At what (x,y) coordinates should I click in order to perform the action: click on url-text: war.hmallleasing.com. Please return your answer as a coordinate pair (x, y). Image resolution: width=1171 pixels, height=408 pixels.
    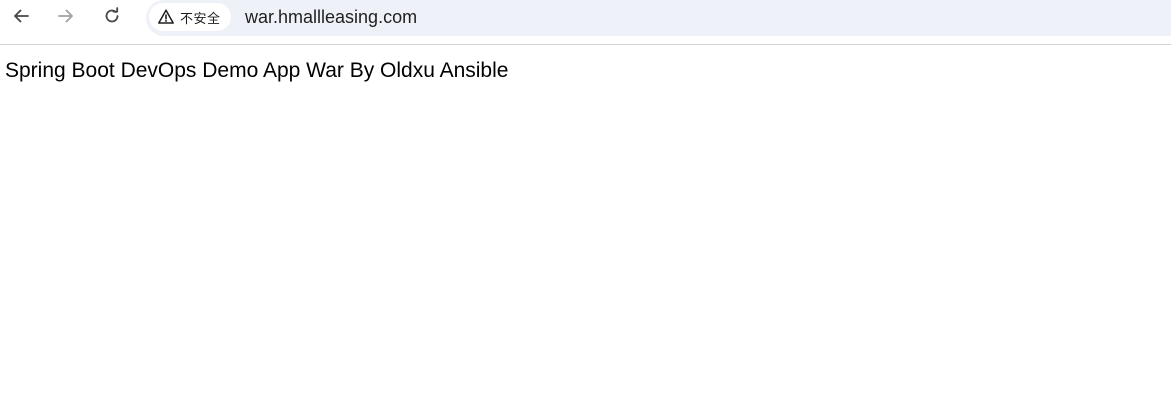
    Looking at the image, I should click on (331, 17).